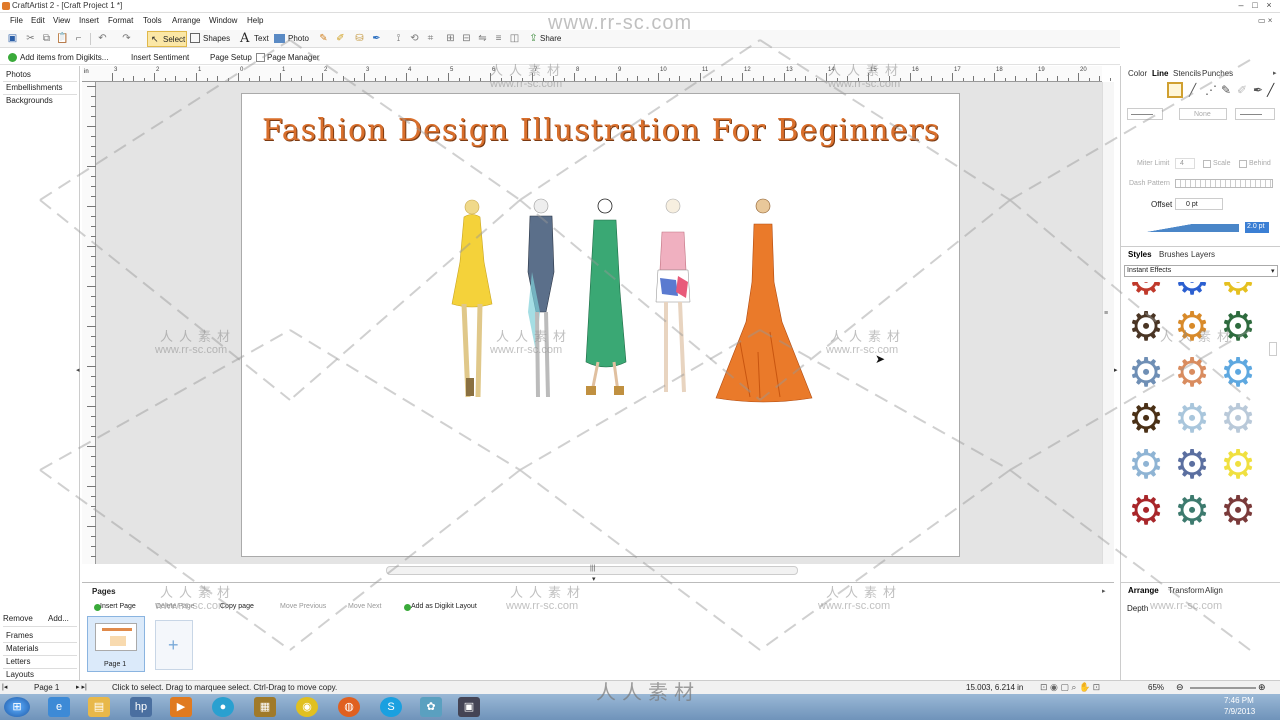 This screenshot has height=720, width=1280. I want to click on current-page-label: Page 1, so click(46, 687).